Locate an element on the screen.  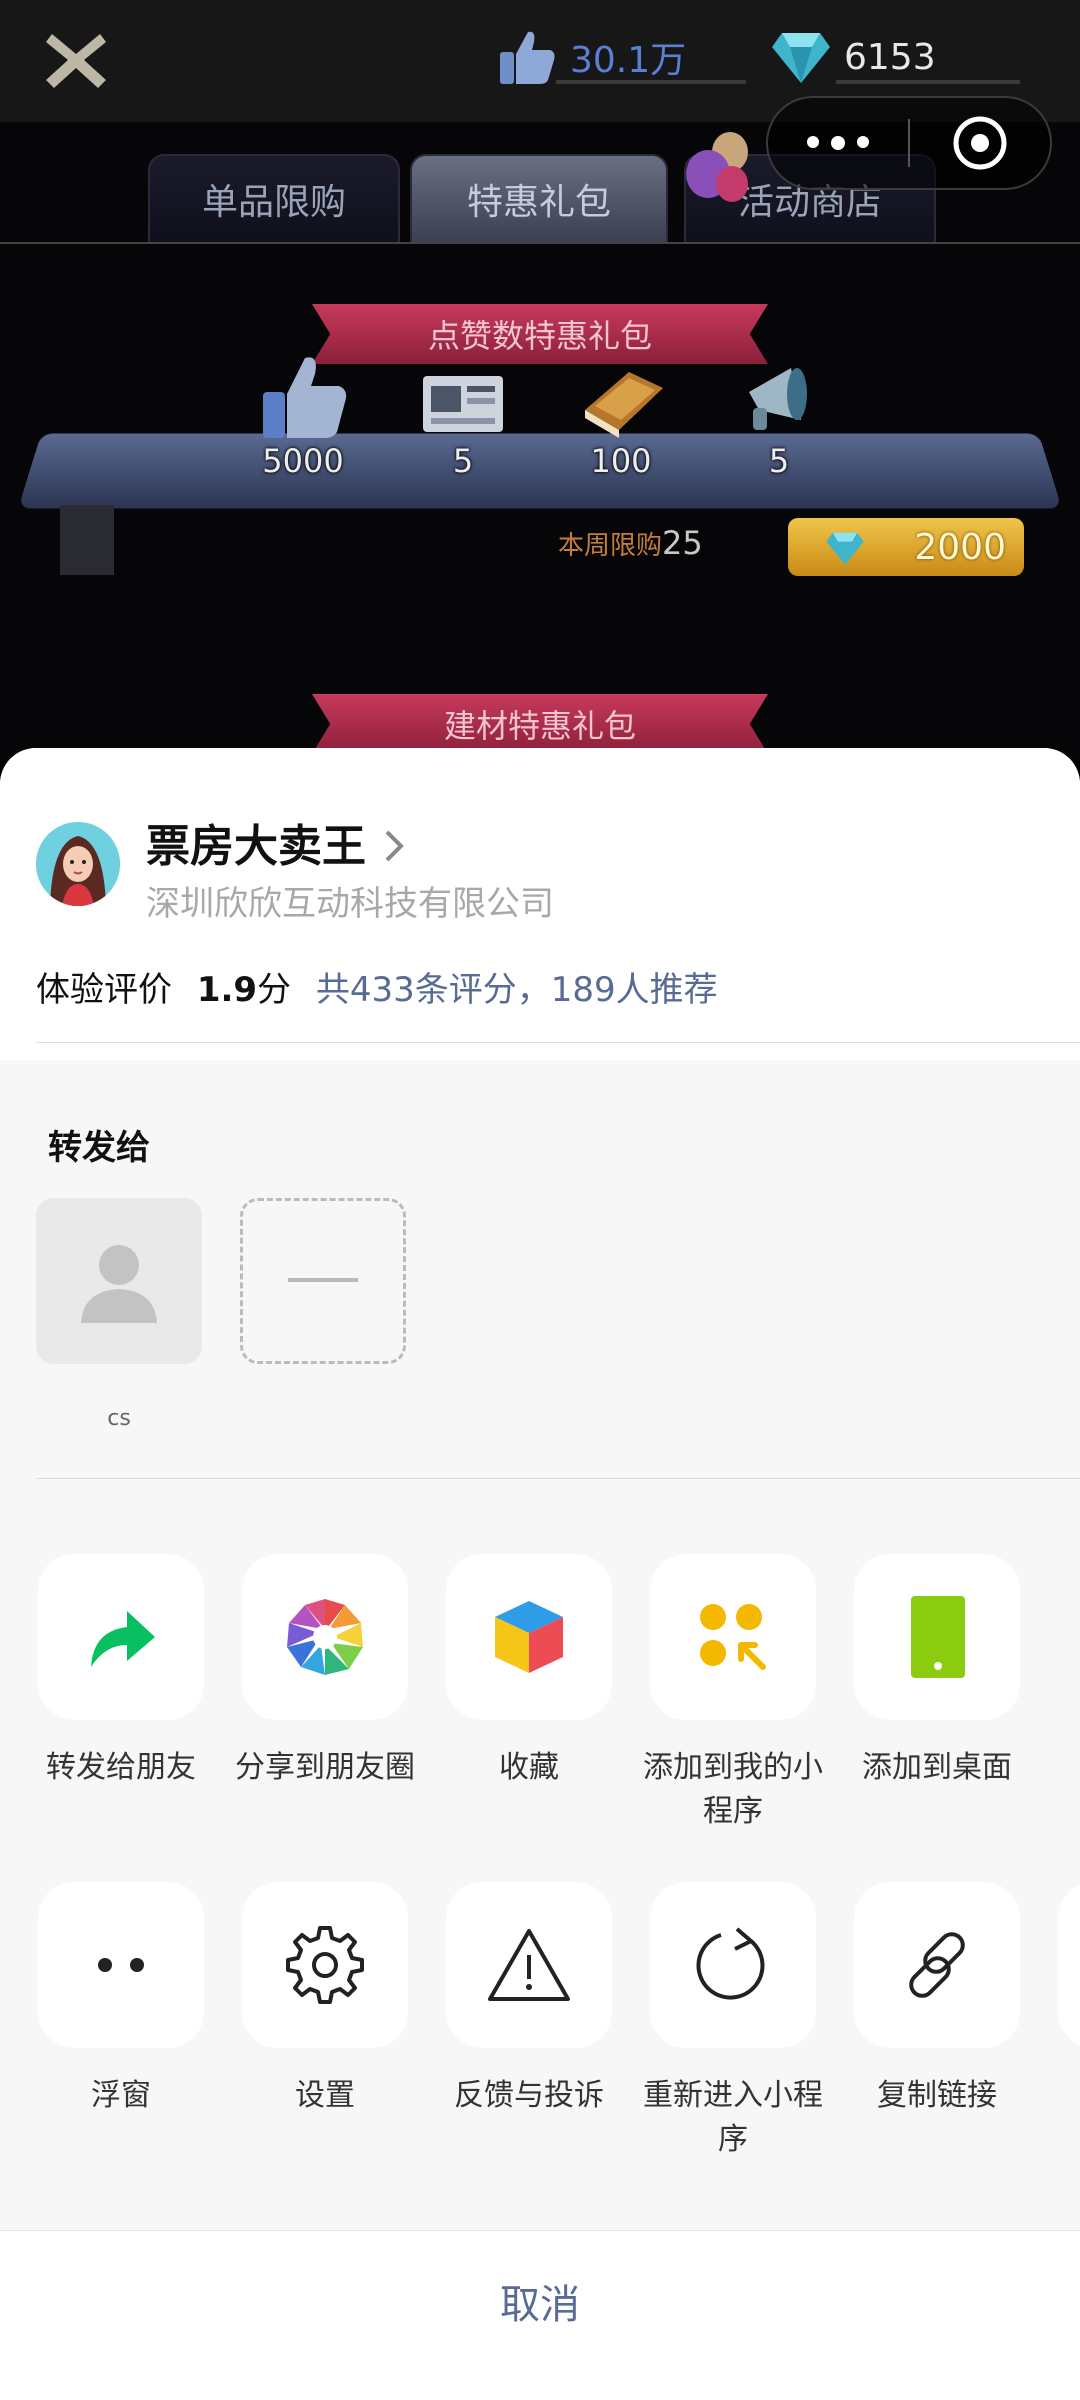
action-add-to-my-miniprograms: 添加到我的小程序 is located at coordinates (733, 1694).